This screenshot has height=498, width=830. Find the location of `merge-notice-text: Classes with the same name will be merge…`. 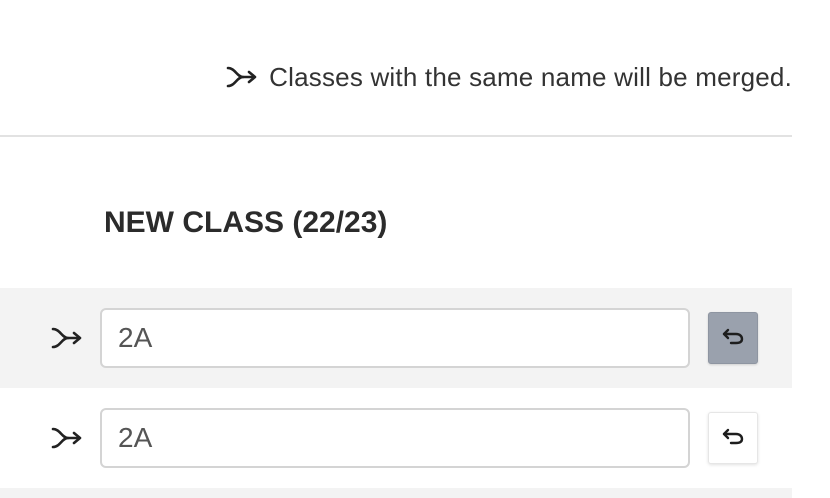

merge-notice-text: Classes with the same name will be merge… is located at coordinates (530, 76).